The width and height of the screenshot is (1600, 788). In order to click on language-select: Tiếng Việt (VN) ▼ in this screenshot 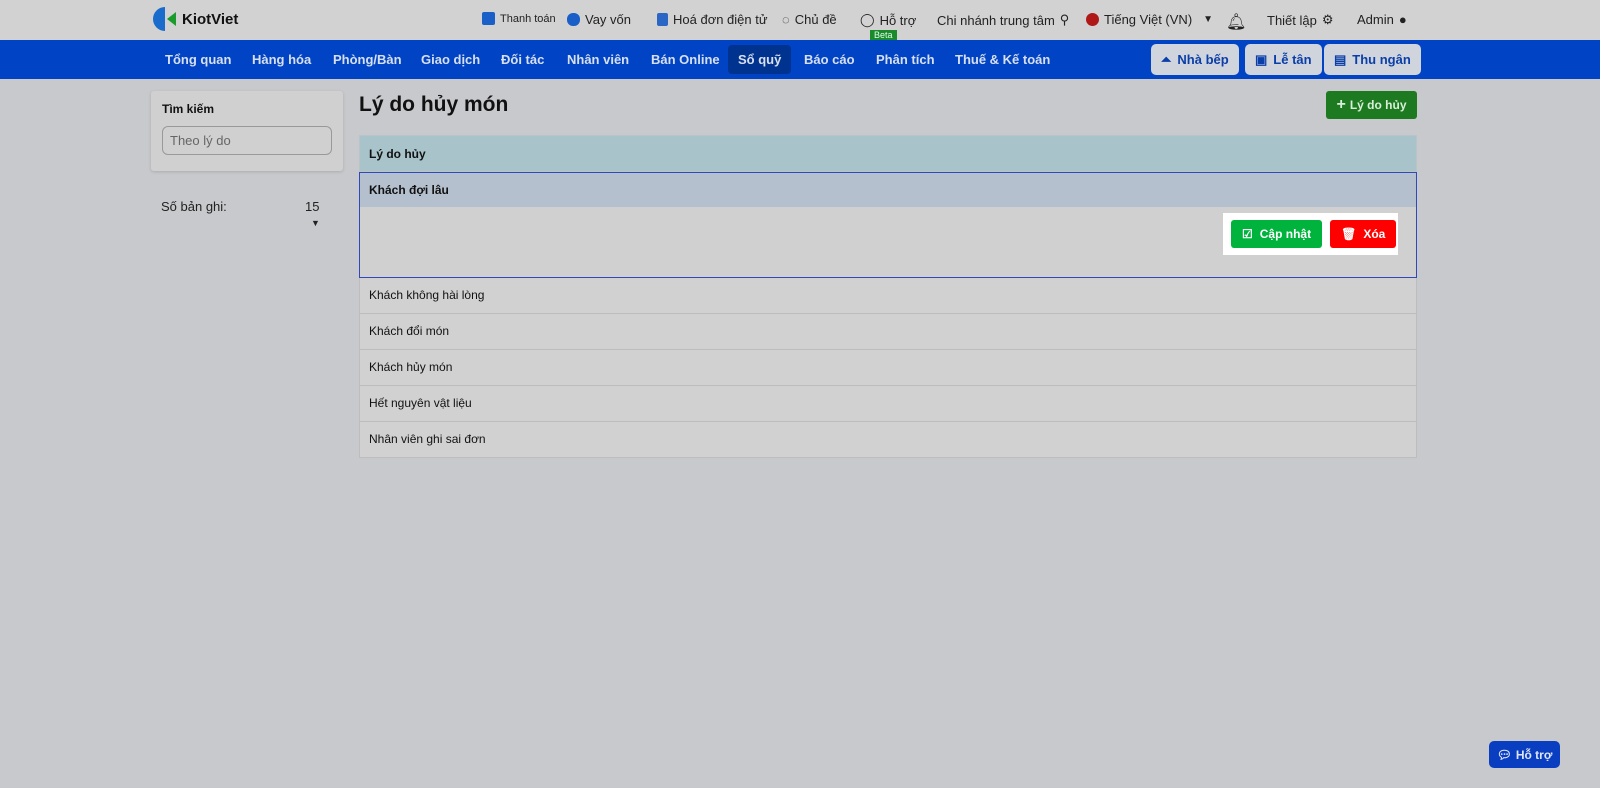, I will do `click(1149, 19)`.